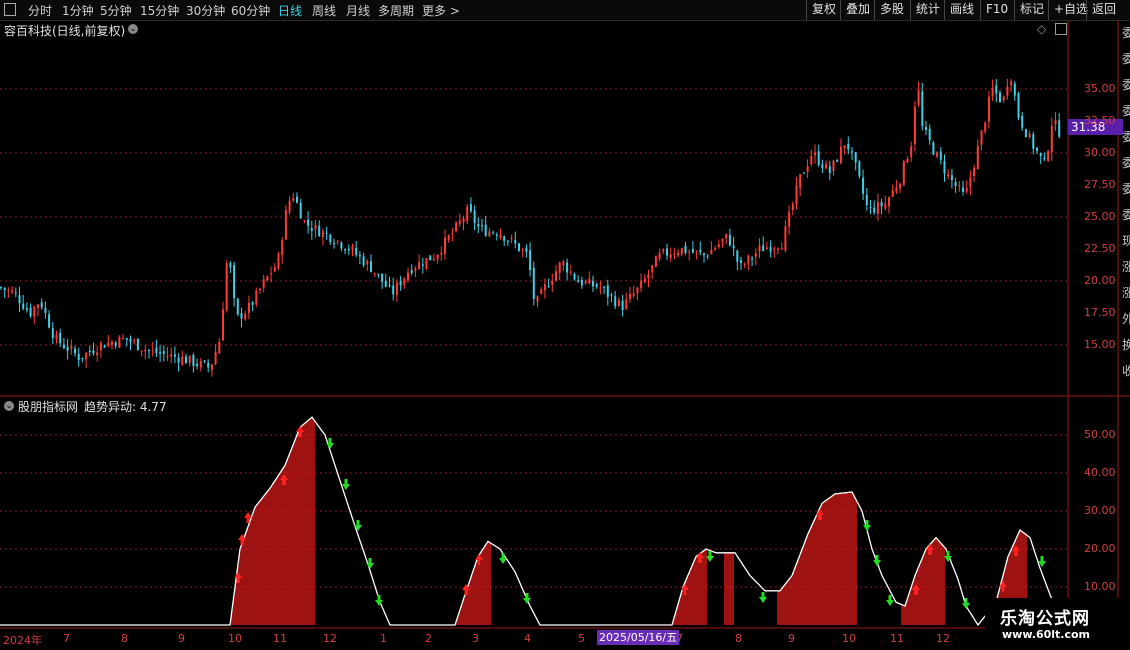 This screenshot has width=1130, height=650. I want to click on diamond-icon: ◇, so click(1041, 29).